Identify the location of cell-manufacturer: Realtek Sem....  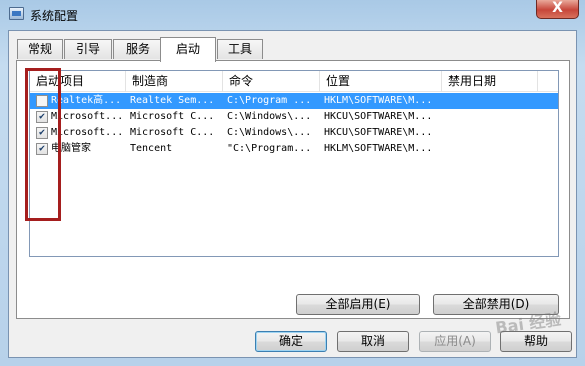
(172, 100).